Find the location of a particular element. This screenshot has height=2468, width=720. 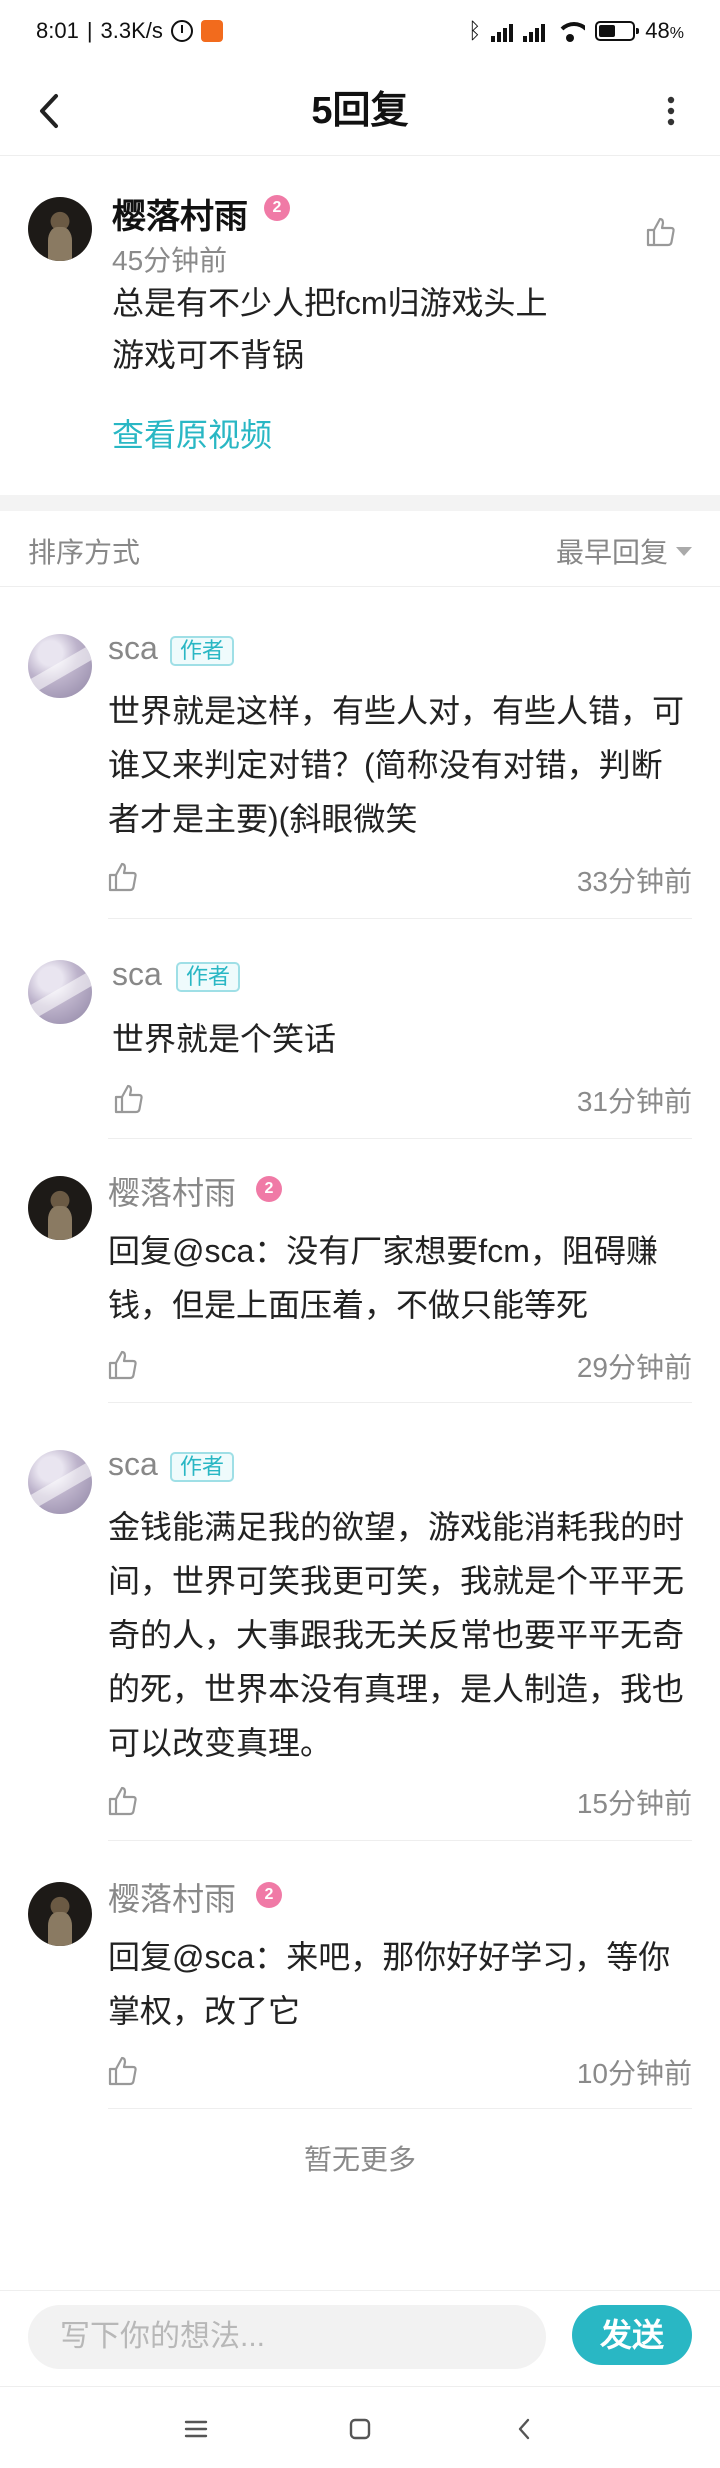

reply-text: 回复@sca：来吧，那你好好学习，等你掌权，改了它 is located at coordinates (398, 1984).